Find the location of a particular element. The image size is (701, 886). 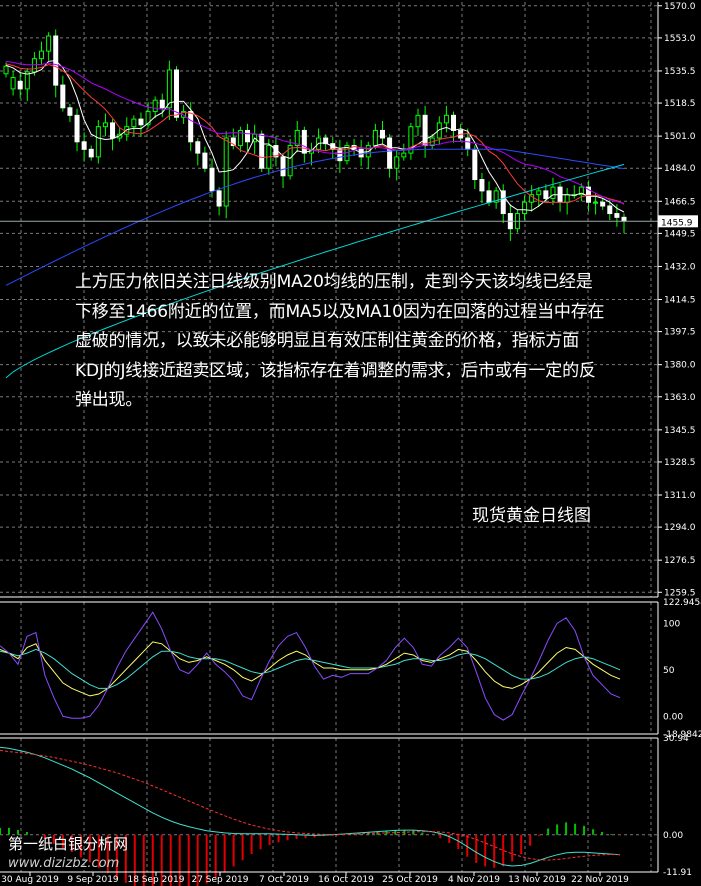

y-tick-label: 1345.5 is located at coordinates (680, 431).